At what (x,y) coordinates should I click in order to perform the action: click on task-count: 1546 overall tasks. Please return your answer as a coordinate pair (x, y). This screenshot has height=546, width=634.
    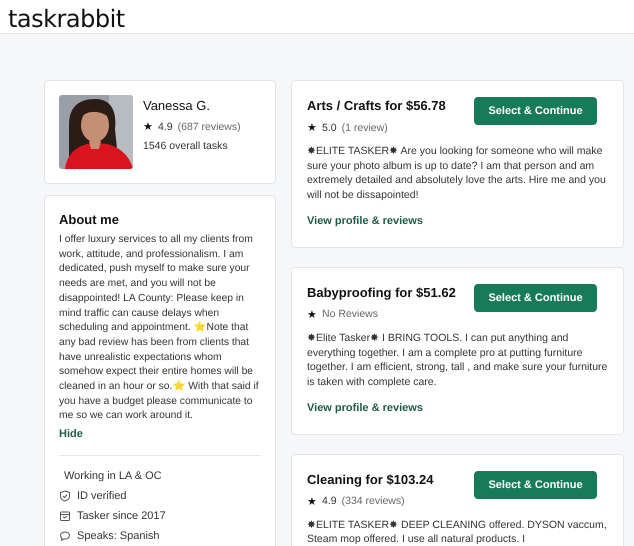
    Looking at the image, I should click on (185, 146).